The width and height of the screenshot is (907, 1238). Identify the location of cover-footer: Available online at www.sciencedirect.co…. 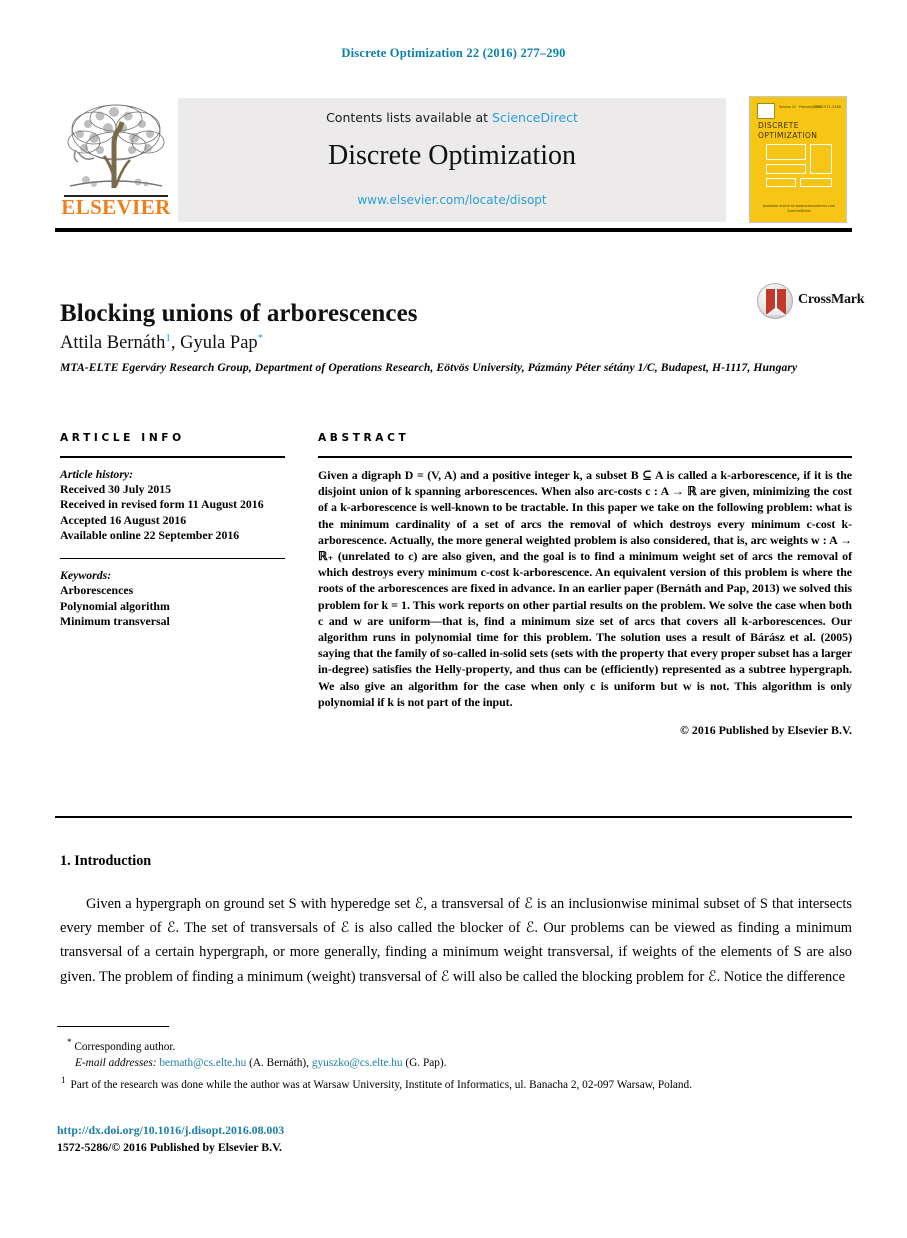
(798, 209).